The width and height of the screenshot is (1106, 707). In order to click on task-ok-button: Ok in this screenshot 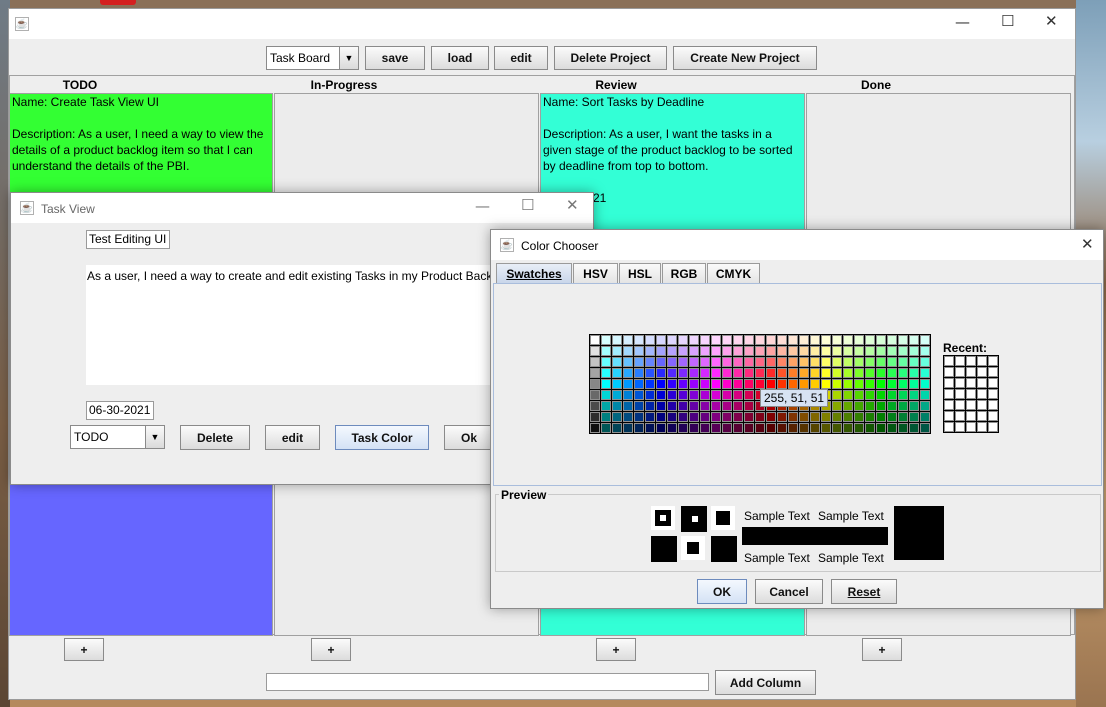, I will do `click(469, 437)`.